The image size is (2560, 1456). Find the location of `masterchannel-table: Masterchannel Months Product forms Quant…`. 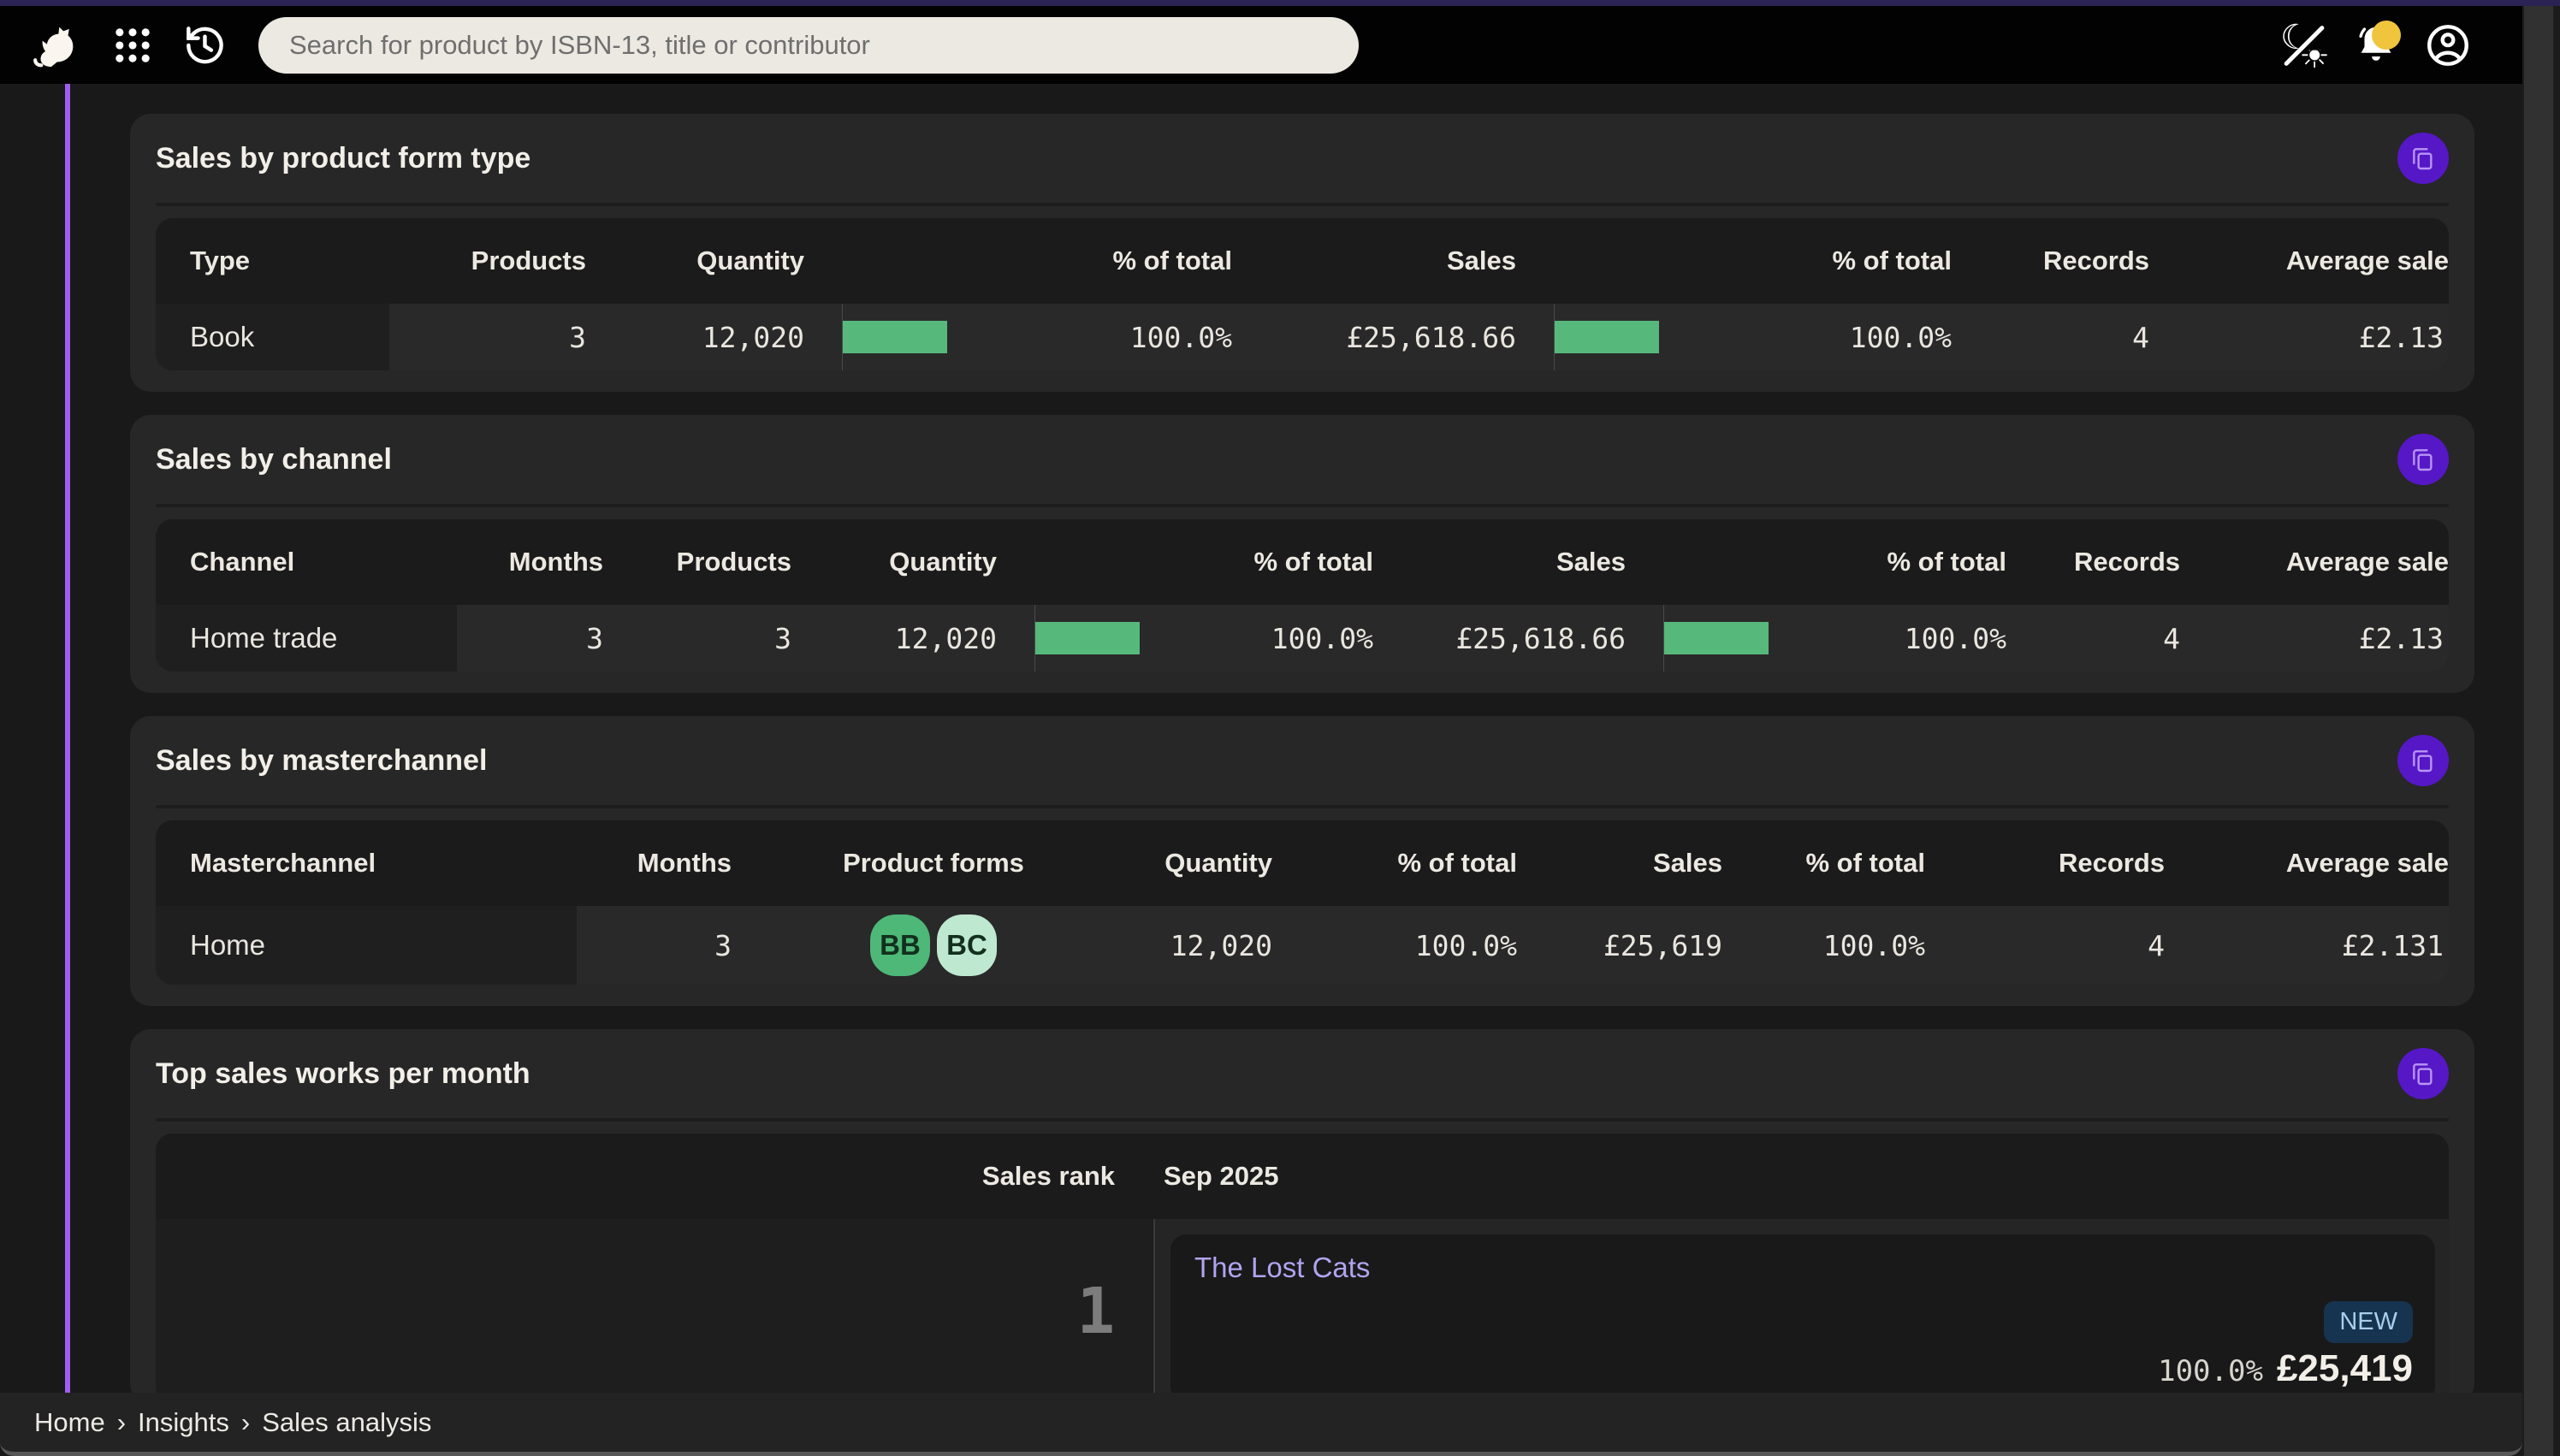

masterchannel-table: Masterchannel Months Product forms Quant… is located at coordinates (1302, 902).